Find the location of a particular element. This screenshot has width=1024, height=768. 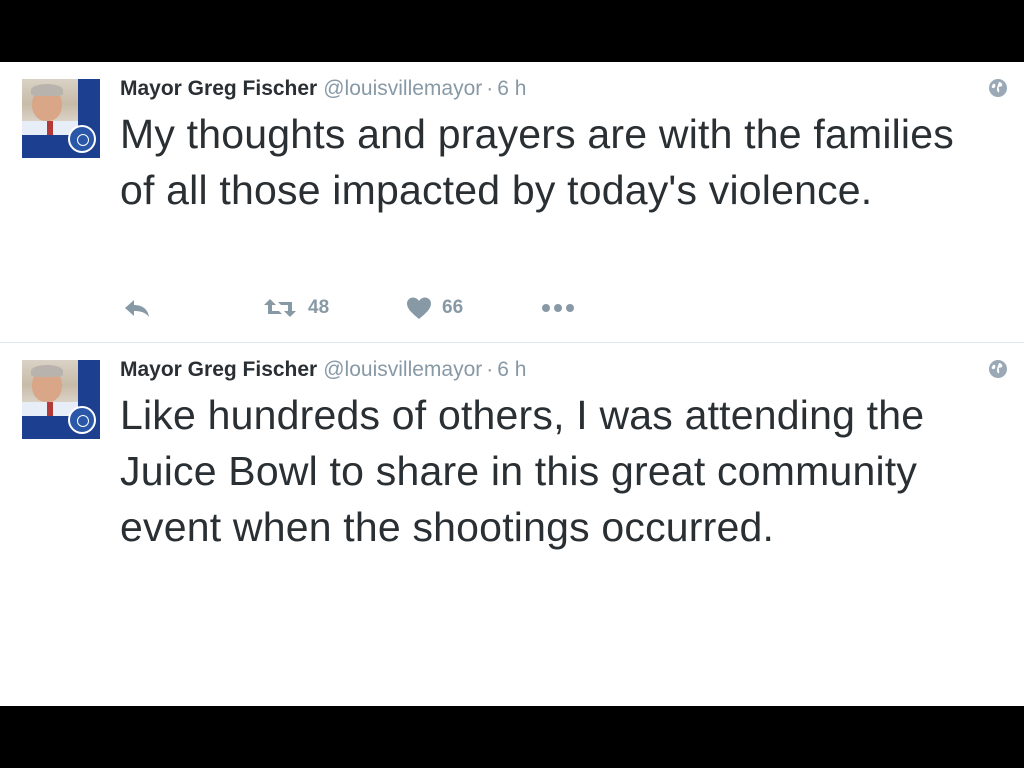

like-button: 66 is located at coordinates (434, 308).